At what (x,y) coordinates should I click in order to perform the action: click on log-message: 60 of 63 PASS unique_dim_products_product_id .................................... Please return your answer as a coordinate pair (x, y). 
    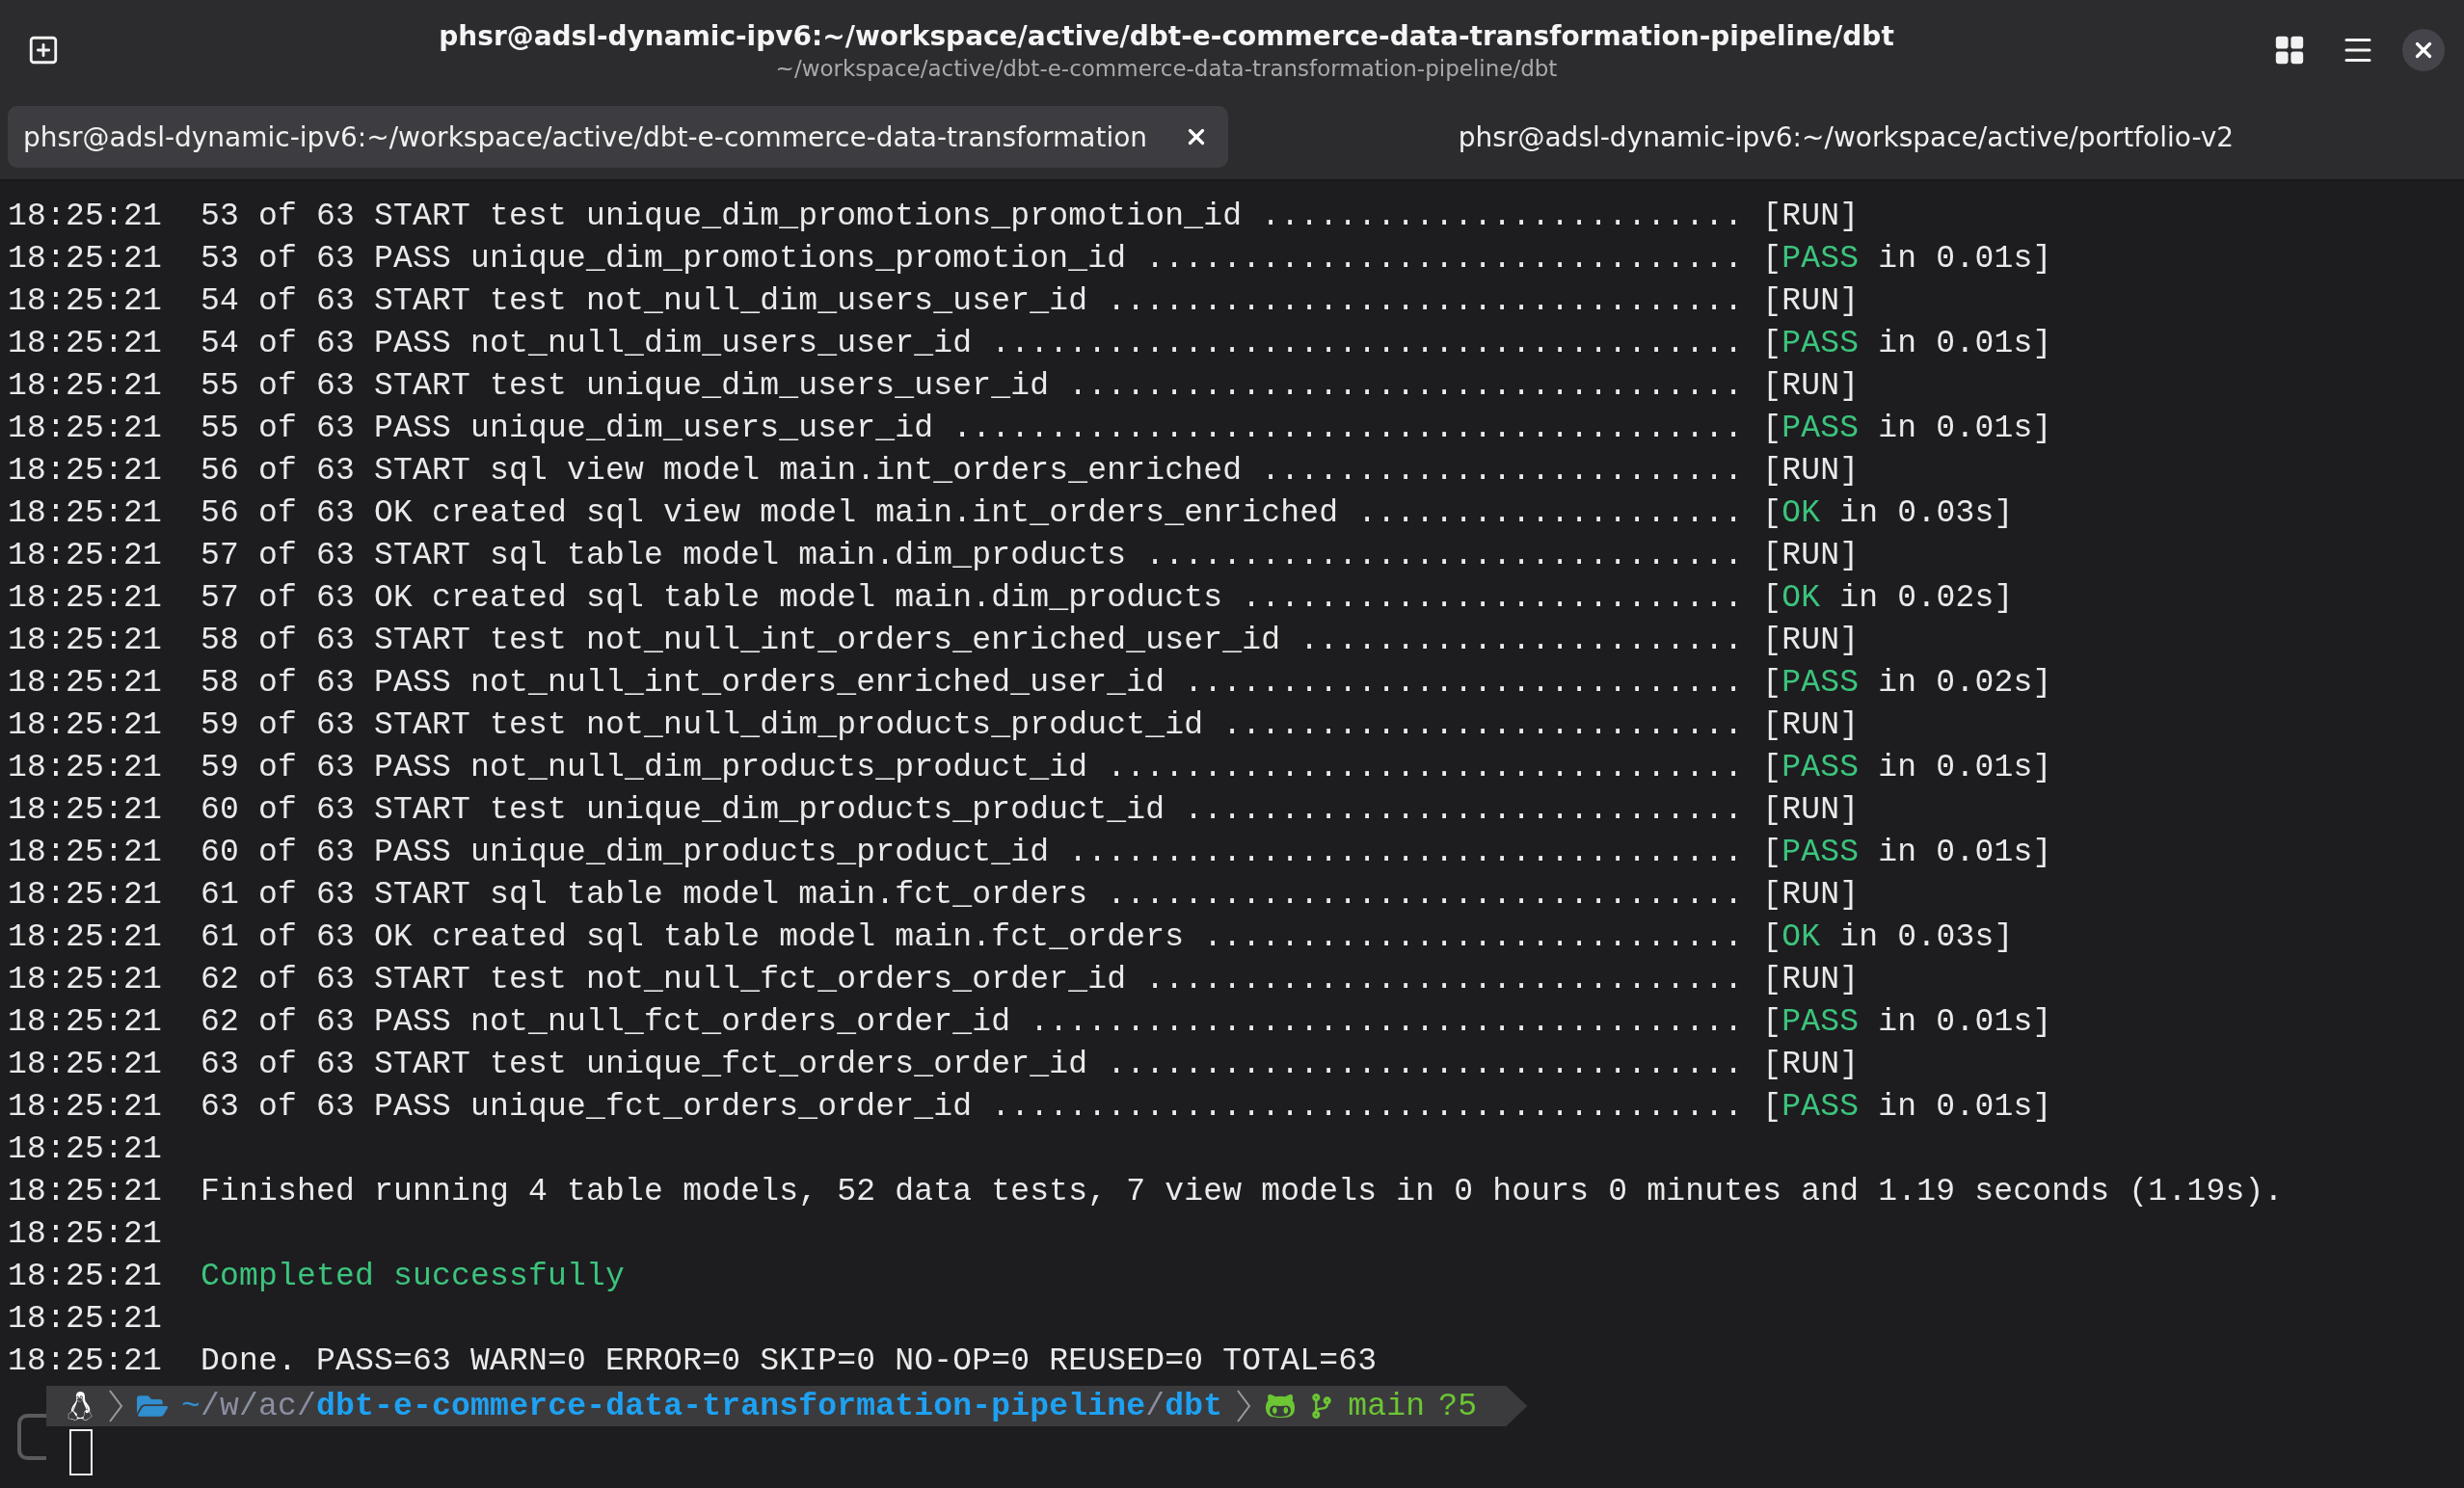
    Looking at the image, I should click on (973, 853).